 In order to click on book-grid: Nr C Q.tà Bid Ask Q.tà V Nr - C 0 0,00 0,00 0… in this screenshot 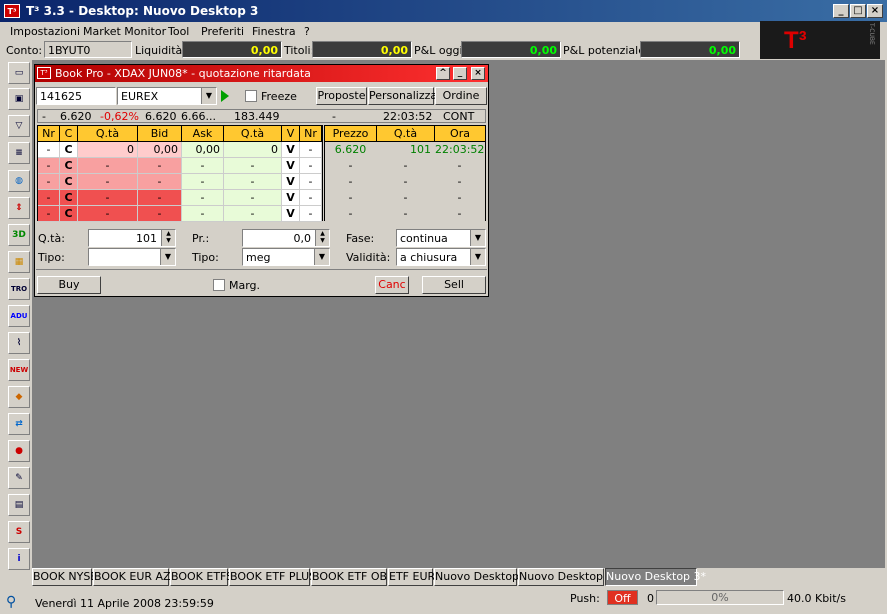, I will do `click(180, 173)`.